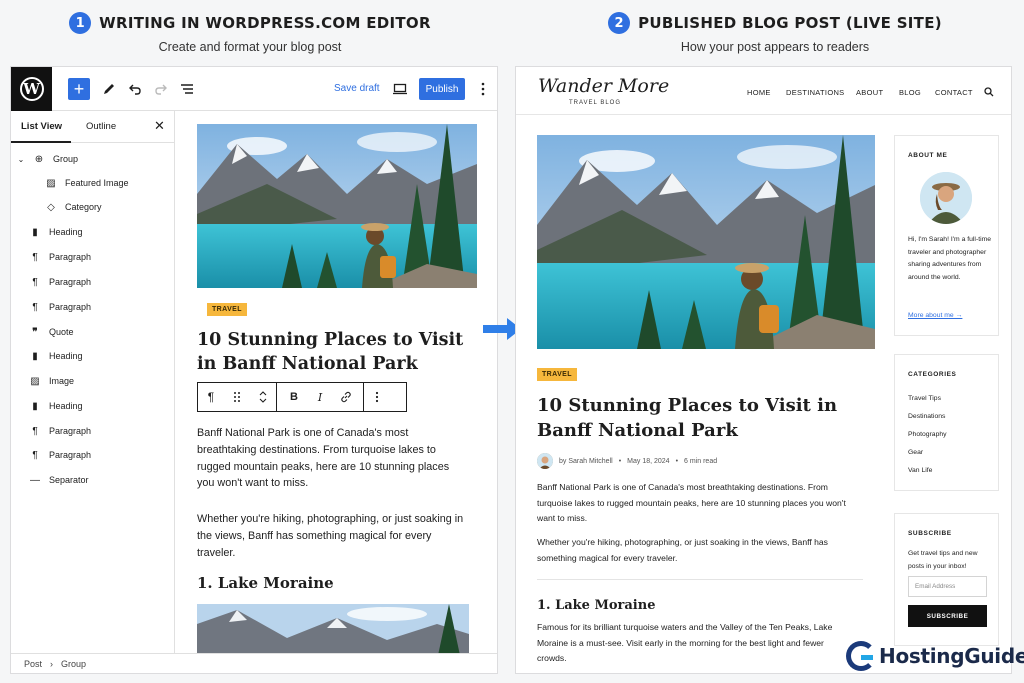 This screenshot has width=1024, height=683. Describe the element at coordinates (377, 397) in the screenshot. I see `block-options-icon` at that location.